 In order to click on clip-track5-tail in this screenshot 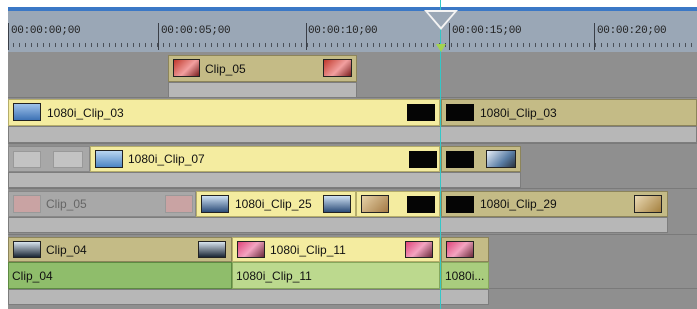, I will do `click(465, 249)`.